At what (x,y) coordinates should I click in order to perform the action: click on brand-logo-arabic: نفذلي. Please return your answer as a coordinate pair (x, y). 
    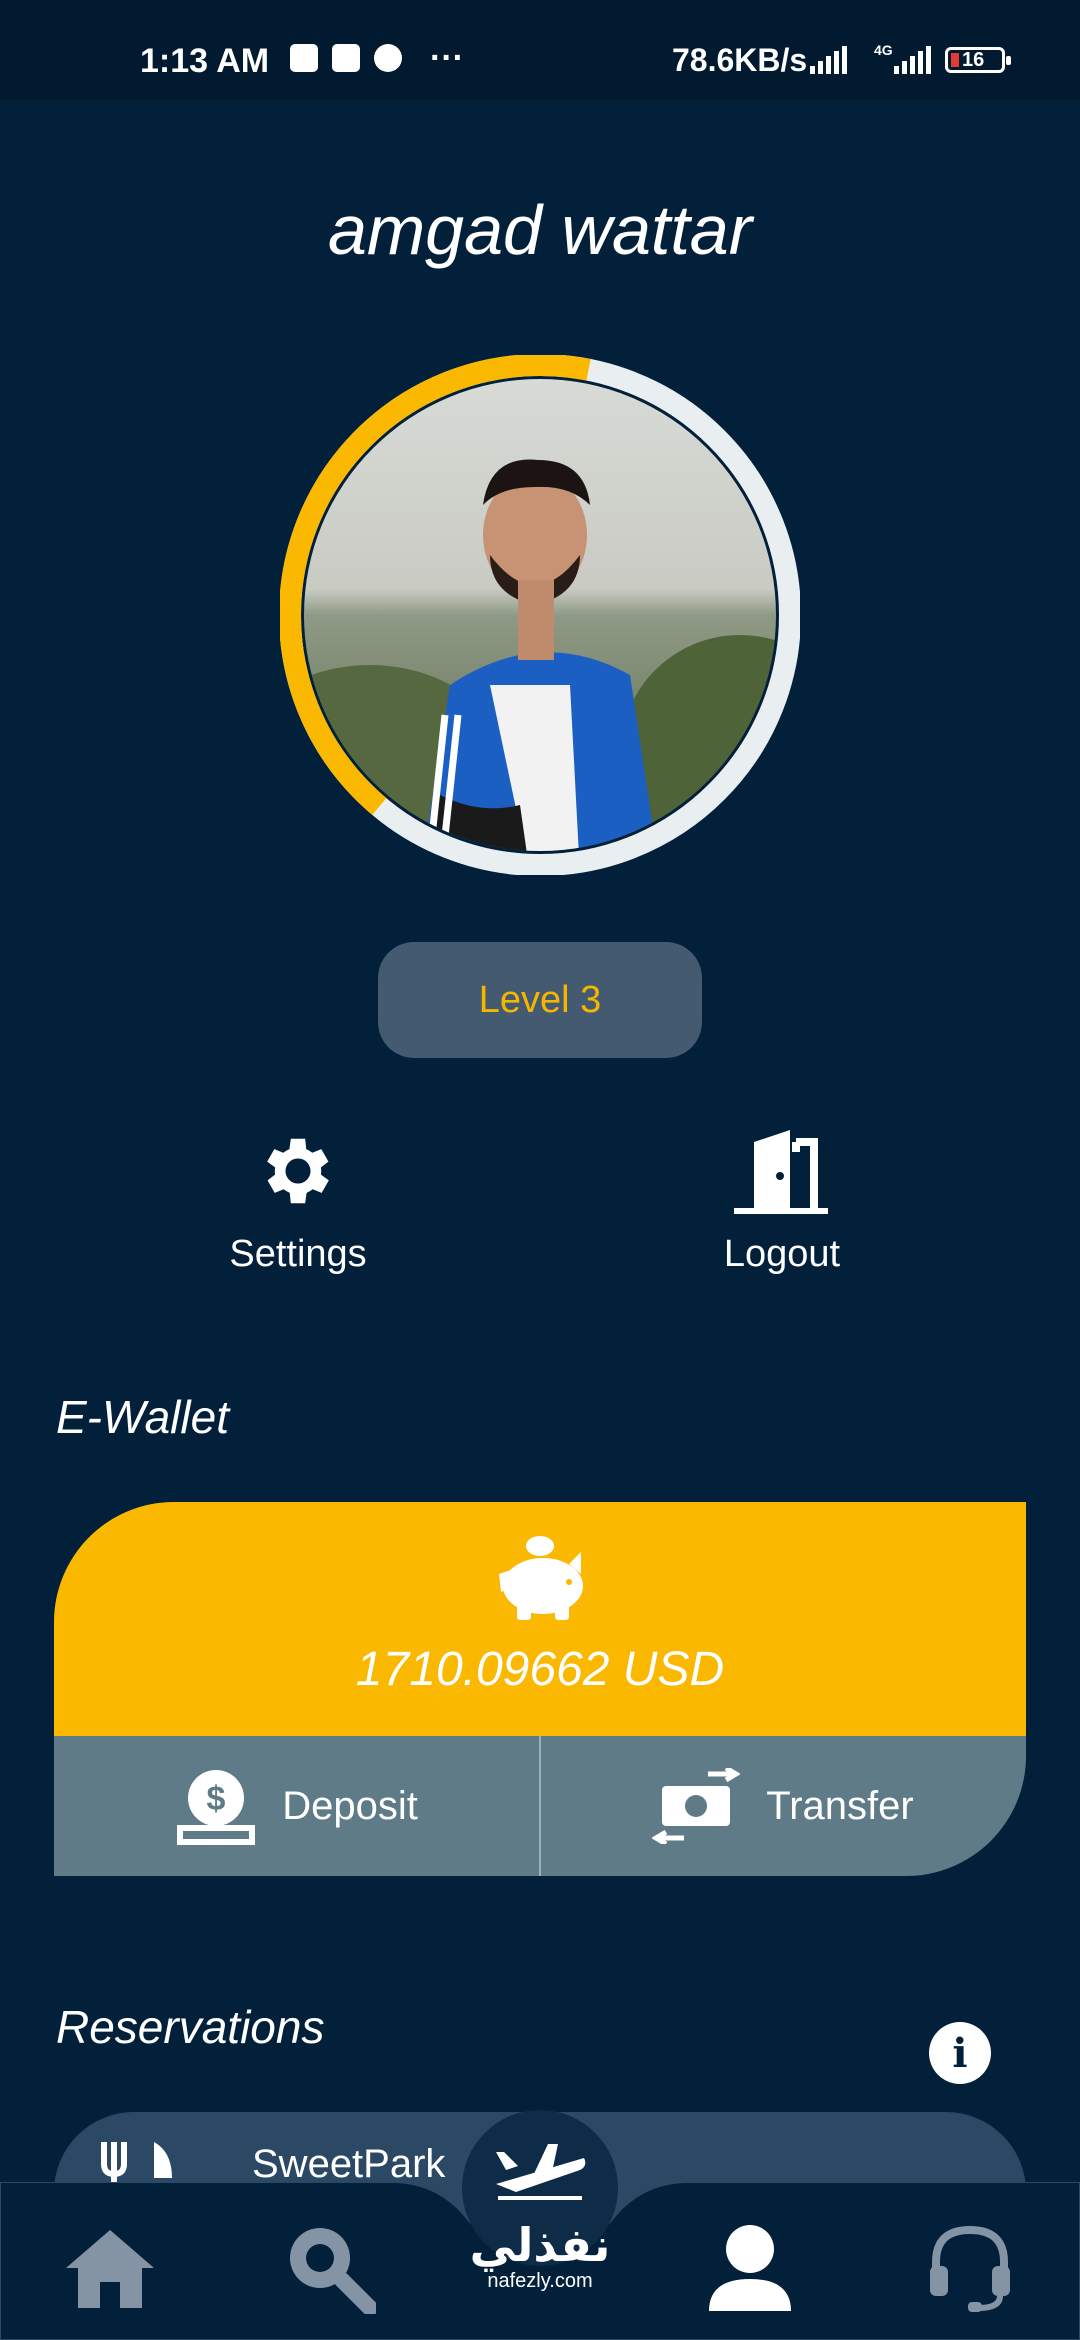
    Looking at the image, I should click on (540, 2245).